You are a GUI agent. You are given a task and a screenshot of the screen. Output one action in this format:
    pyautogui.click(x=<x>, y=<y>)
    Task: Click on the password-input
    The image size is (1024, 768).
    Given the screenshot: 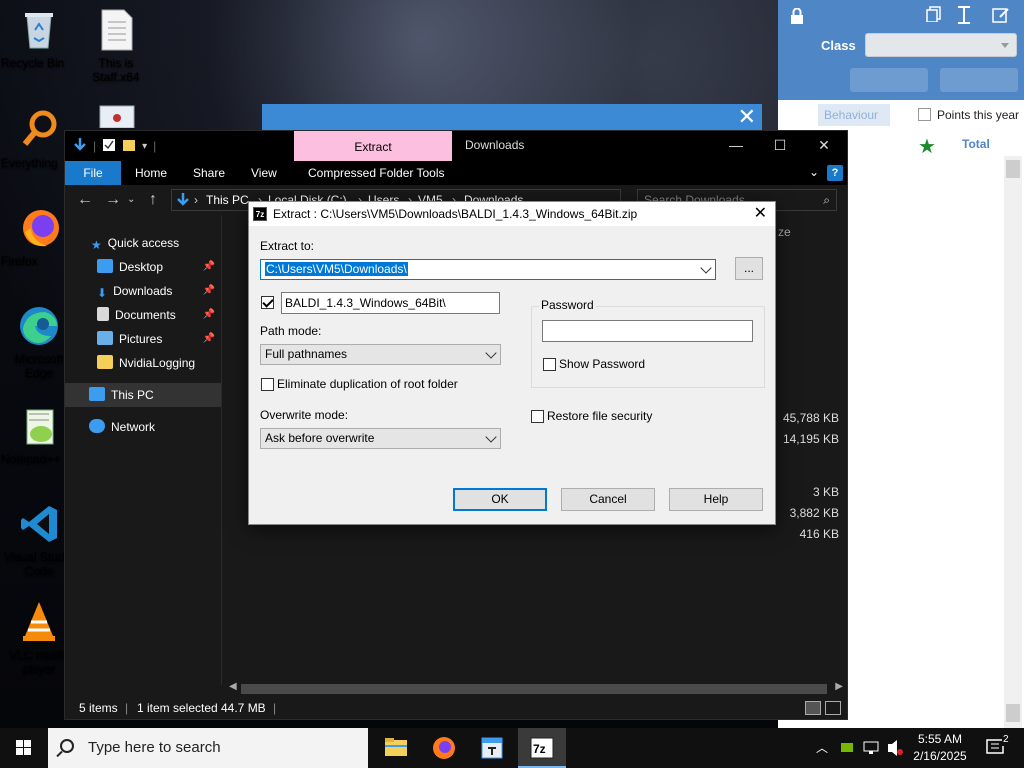 What is the action you would take?
    pyautogui.click(x=647, y=331)
    